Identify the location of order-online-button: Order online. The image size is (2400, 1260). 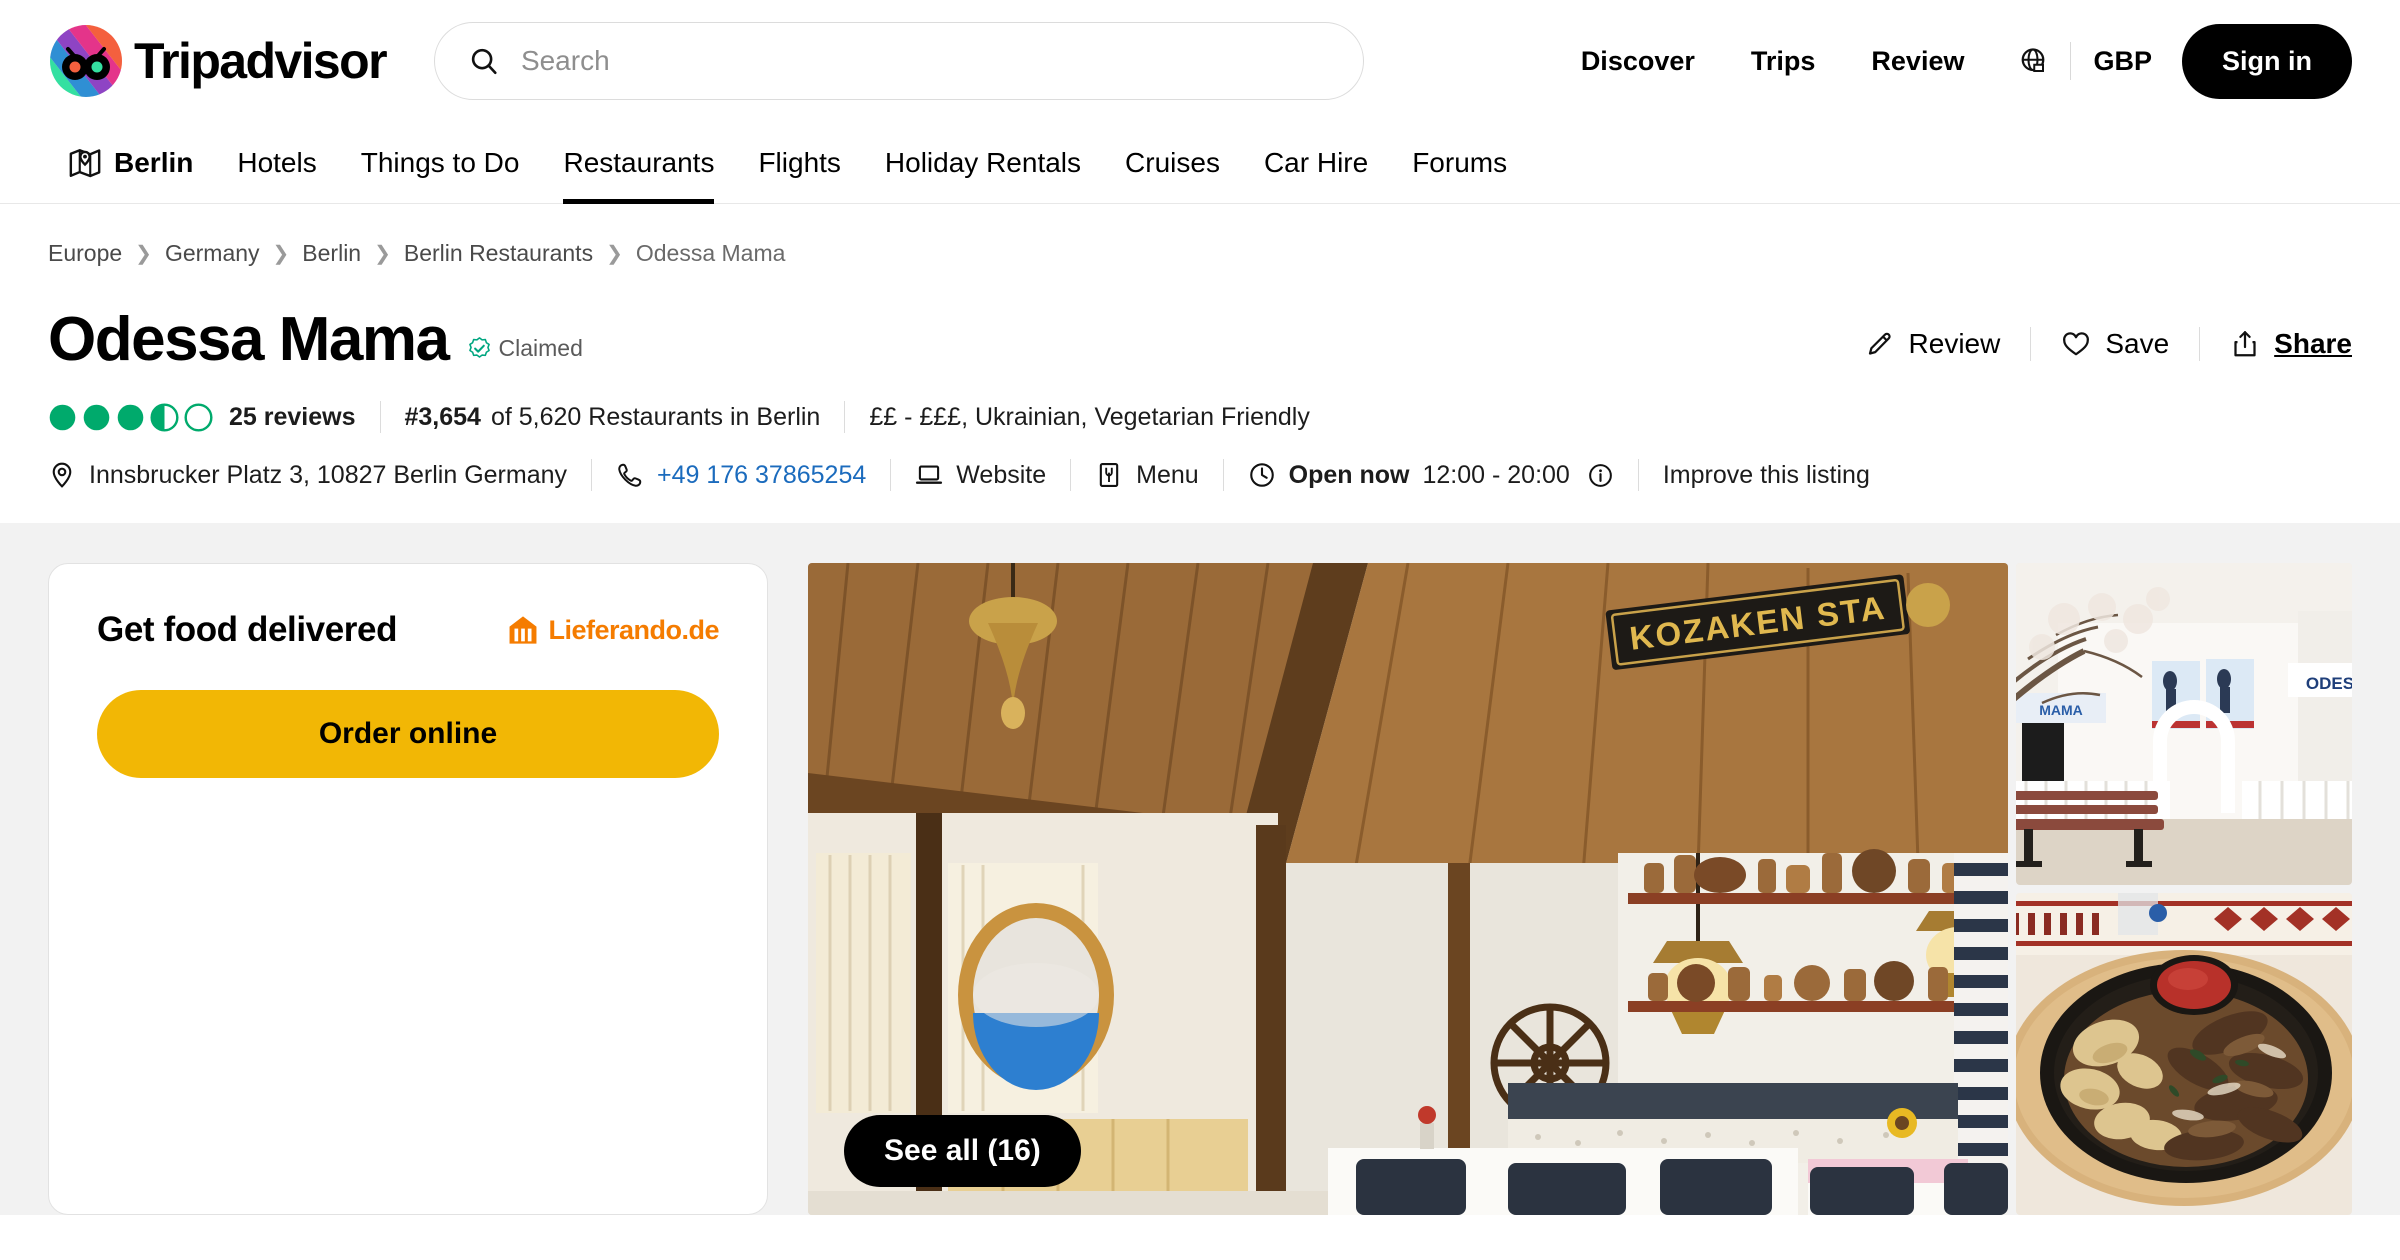
(408, 734).